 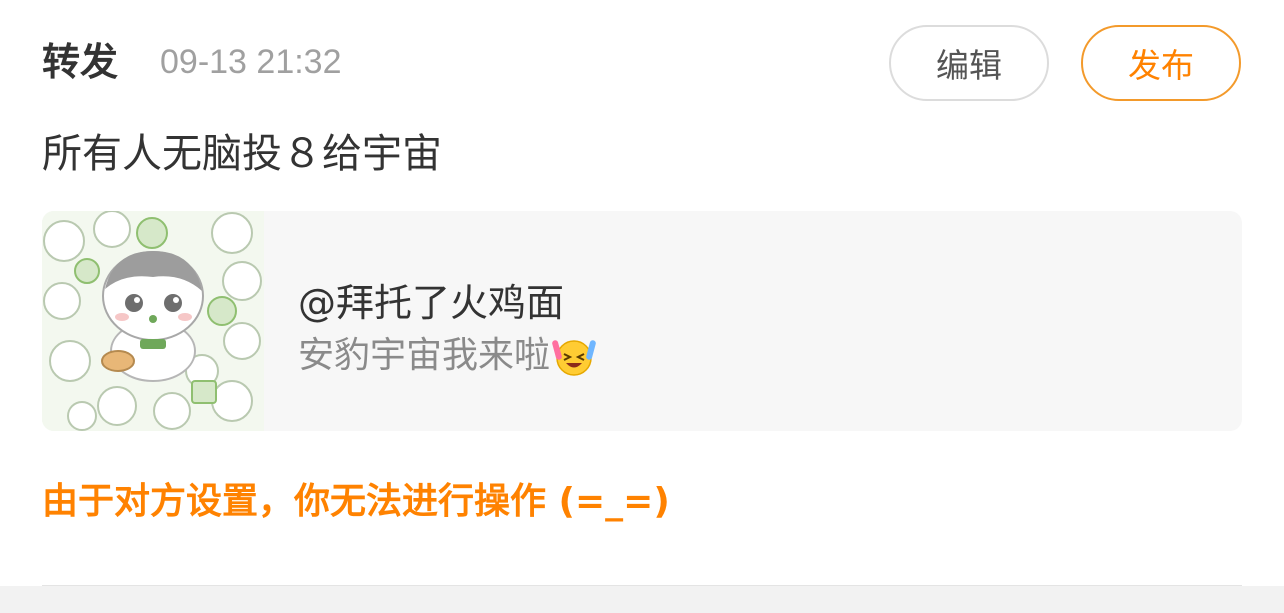 What do you see at coordinates (969, 63) in the screenshot?
I see `edit-button: 编辑` at bounding box center [969, 63].